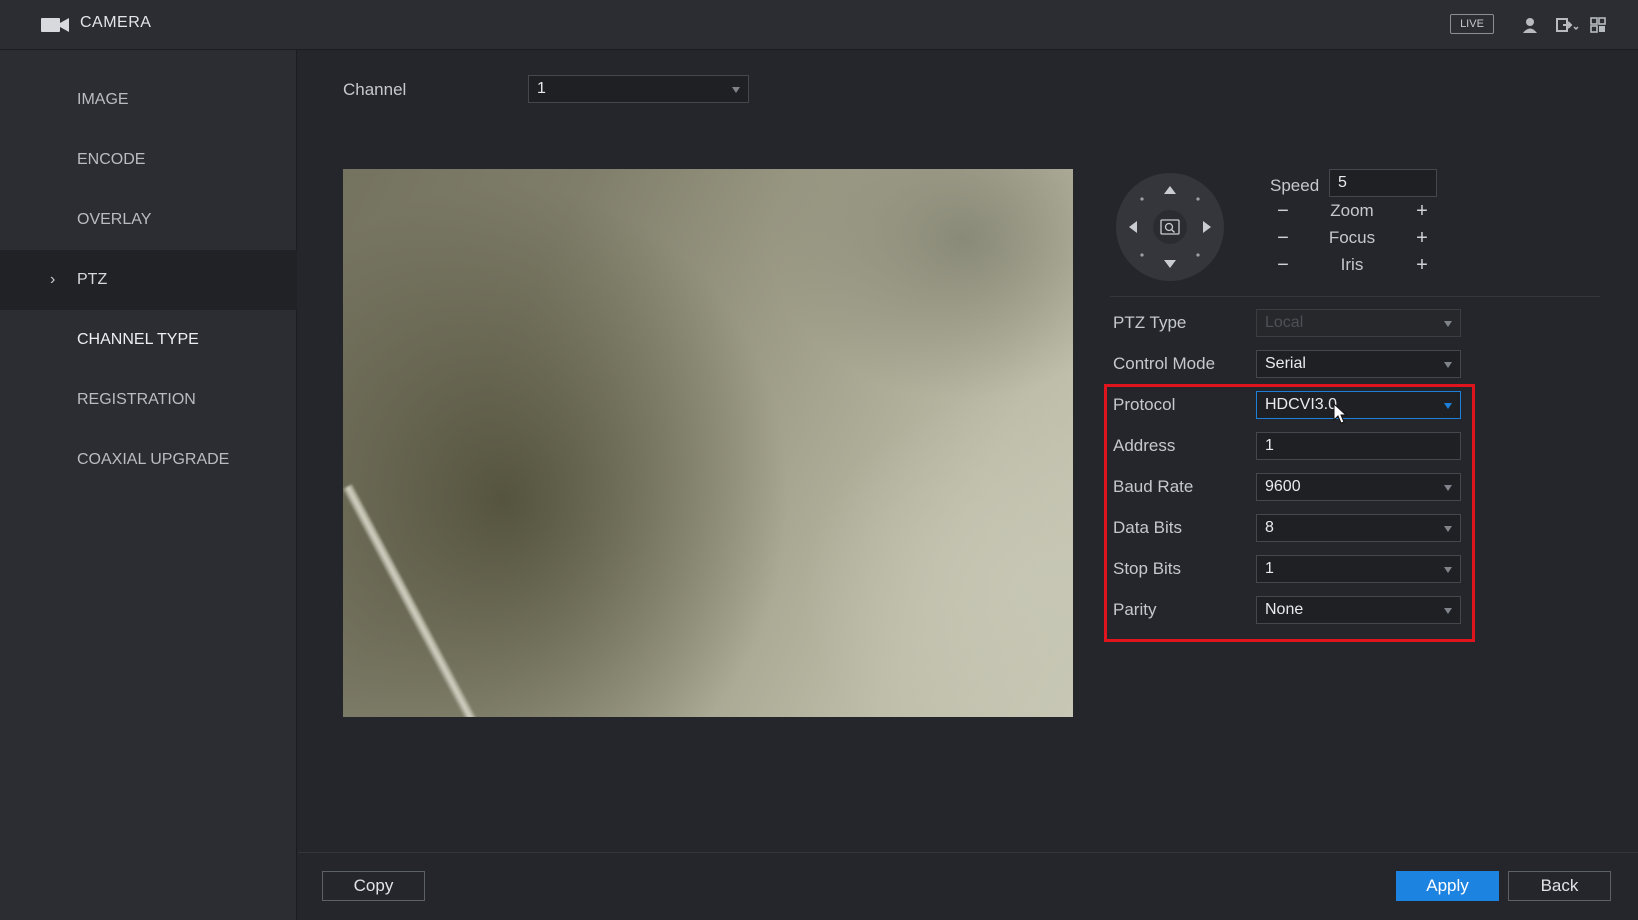 This screenshot has width=1638, height=920. What do you see at coordinates (1383, 183) in the screenshot?
I see `speed-input: 5` at bounding box center [1383, 183].